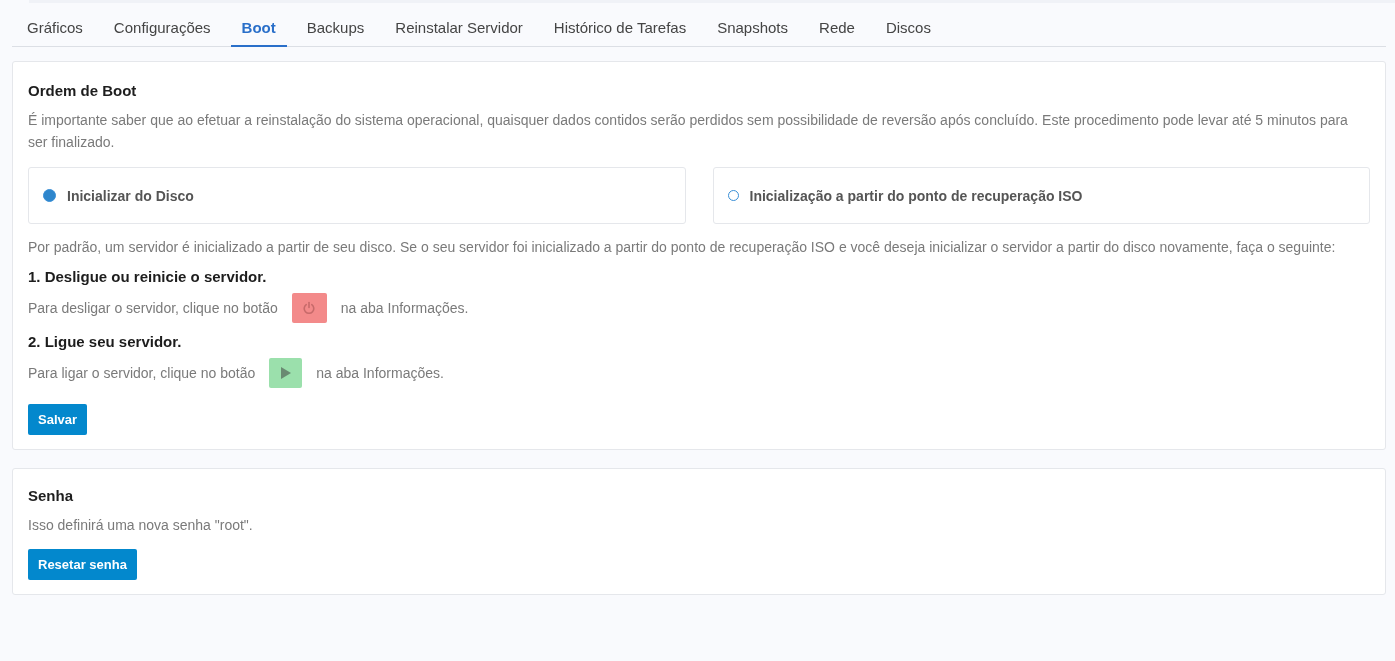 The height and width of the screenshot is (661, 1395). What do you see at coordinates (58, 419) in the screenshot?
I see `save-button: Salvar` at bounding box center [58, 419].